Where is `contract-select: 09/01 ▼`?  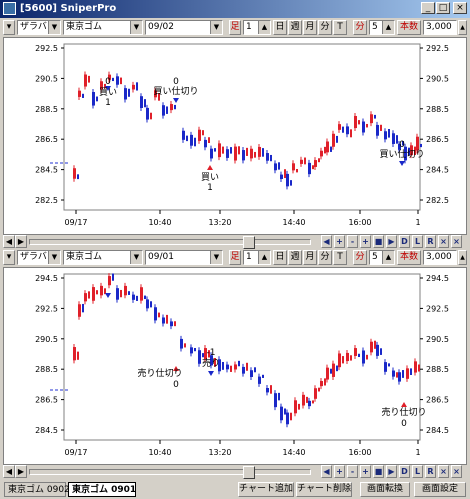 contract-select: 09/01 ▼ is located at coordinates (184, 257).